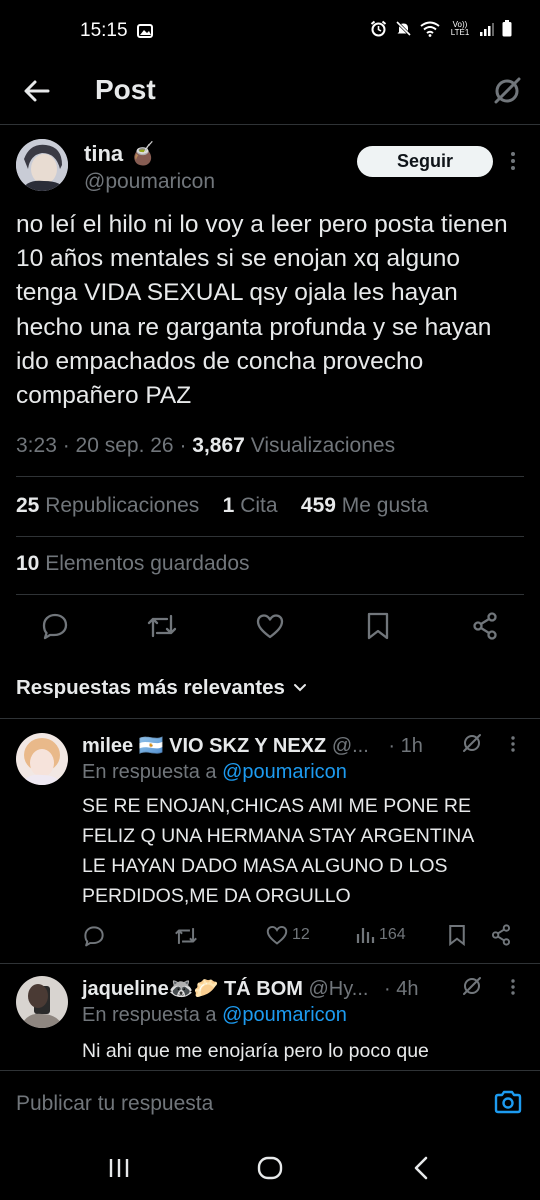 The height and width of the screenshot is (1200, 540). I want to click on home-icon, so click(270, 1168).